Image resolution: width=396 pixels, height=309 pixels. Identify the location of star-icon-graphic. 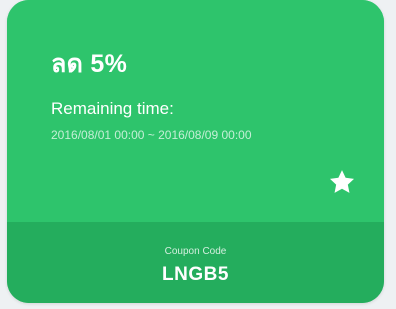
(342, 181).